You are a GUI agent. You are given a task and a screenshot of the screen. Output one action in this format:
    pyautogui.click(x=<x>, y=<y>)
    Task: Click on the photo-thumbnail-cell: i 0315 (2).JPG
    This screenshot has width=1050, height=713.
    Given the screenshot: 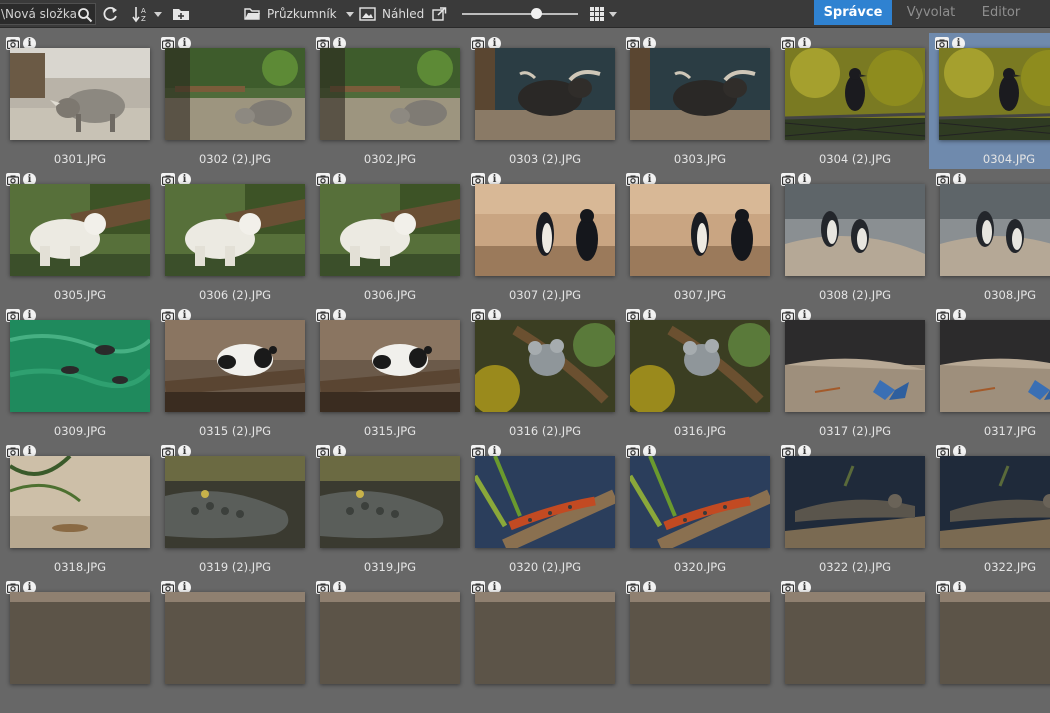 What is the action you would take?
    pyautogui.click(x=230, y=373)
    